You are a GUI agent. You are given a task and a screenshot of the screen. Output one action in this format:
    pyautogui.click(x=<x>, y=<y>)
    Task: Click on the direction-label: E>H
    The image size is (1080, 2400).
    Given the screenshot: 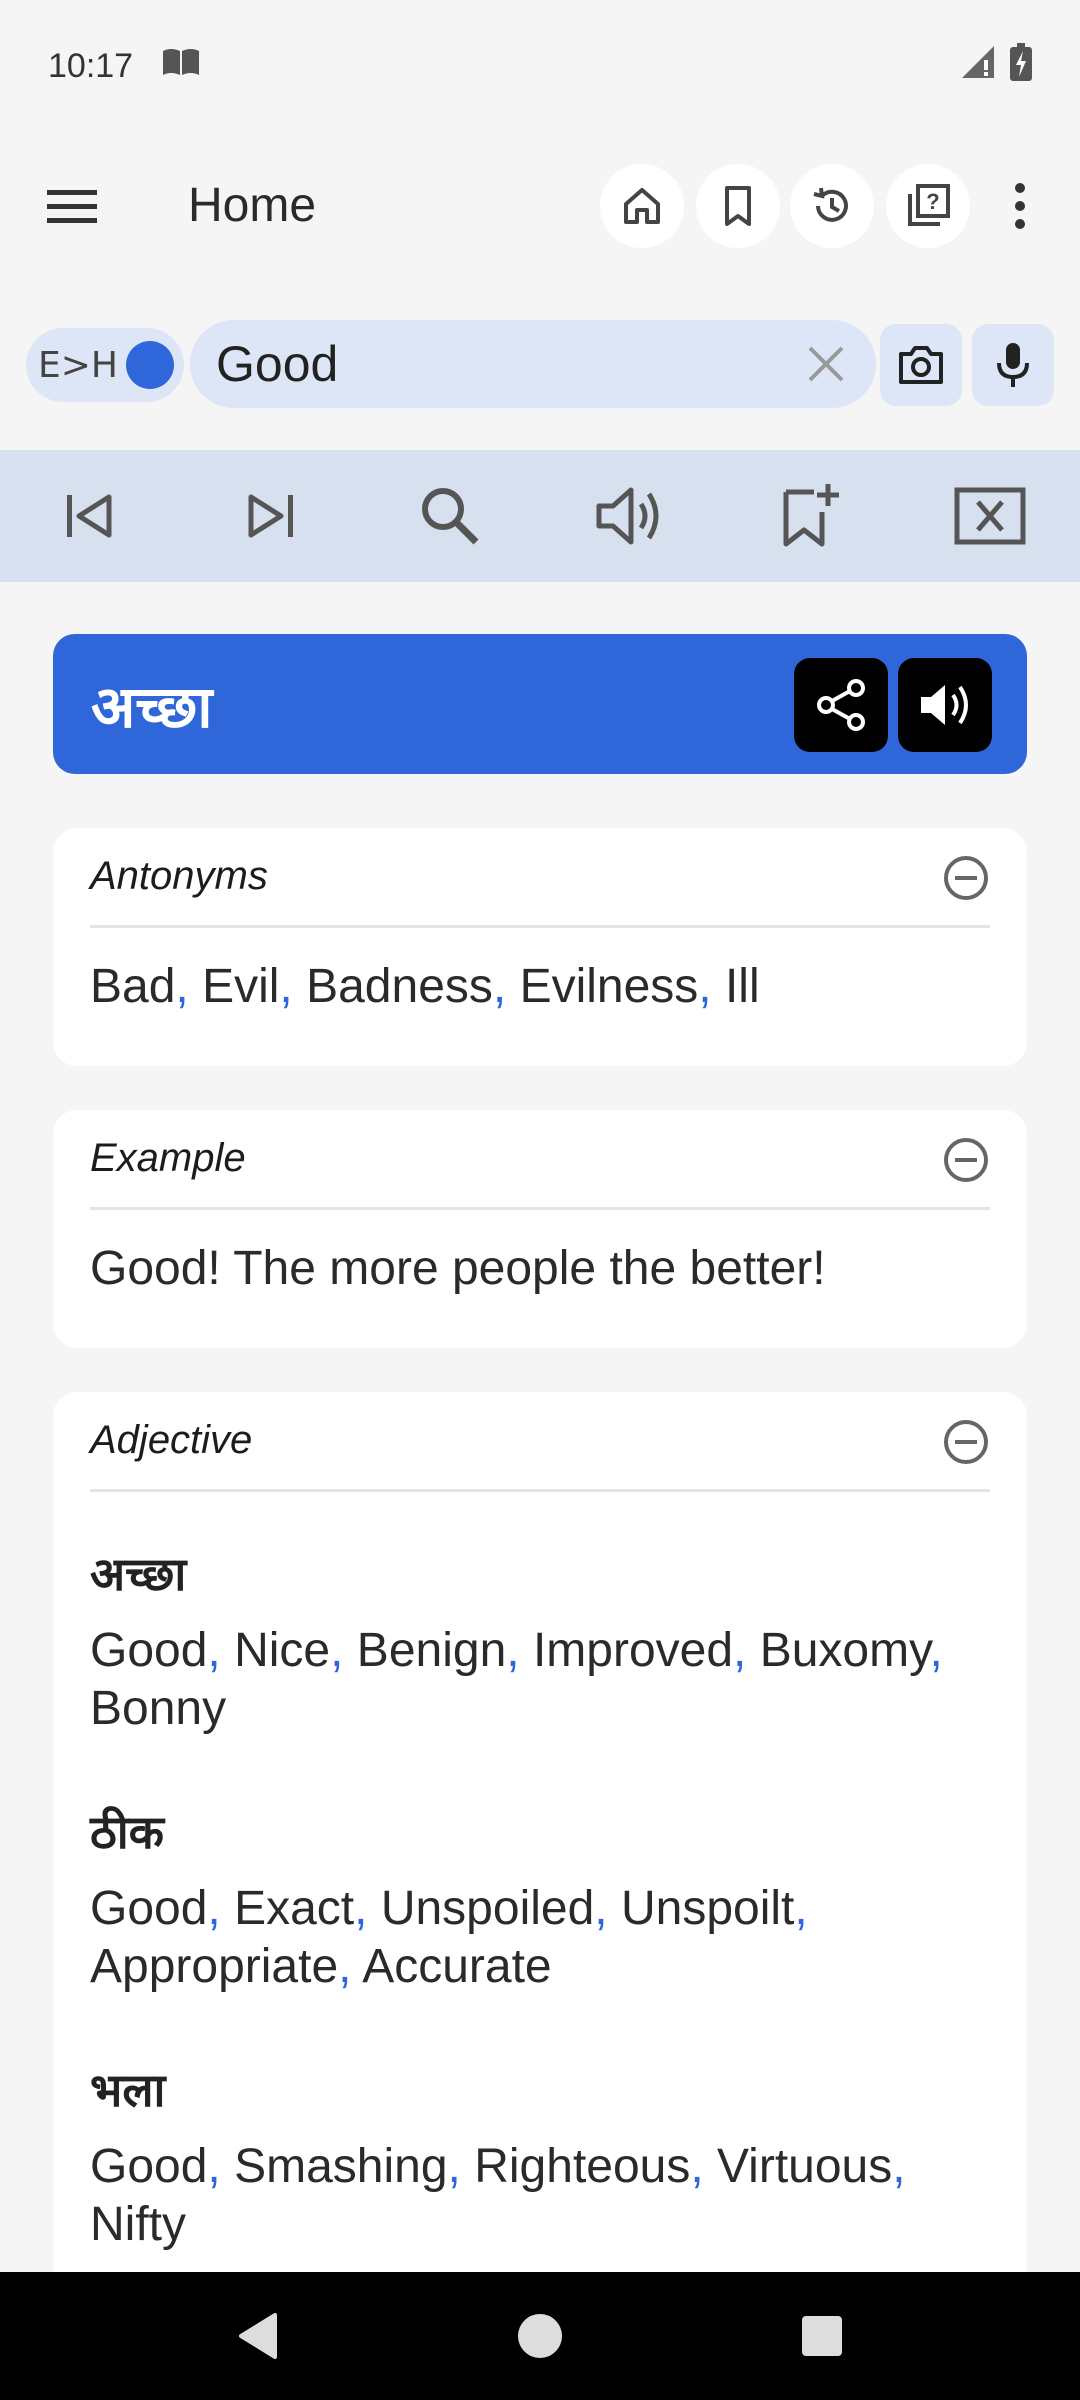 What is the action you would take?
    pyautogui.click(x=78, y=365)
    